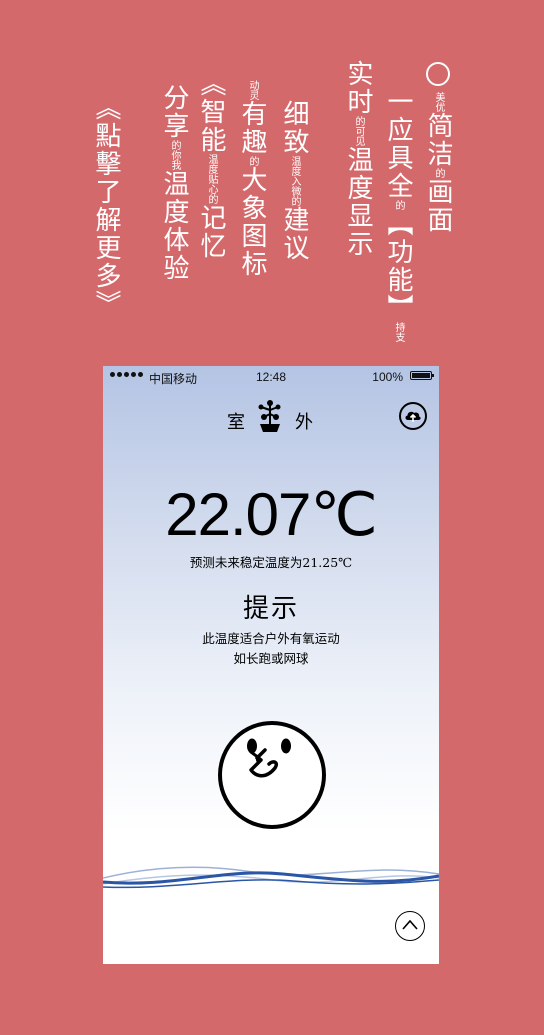 The width and height of the screenshot is (544, 1035). Describe the element at coordinates (271, 638) in the screenshot. I see `hint-text-line1: 此温度适合户外有氧运动` at that location.